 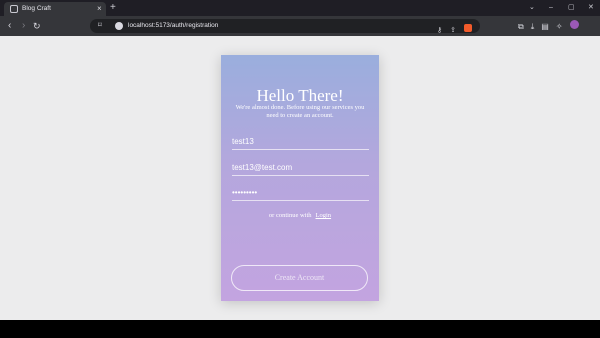 What do you see at coordinates (533, 26) in the screenshot?
I see `download-icon: ⤓` at bounding box center [533, 26].